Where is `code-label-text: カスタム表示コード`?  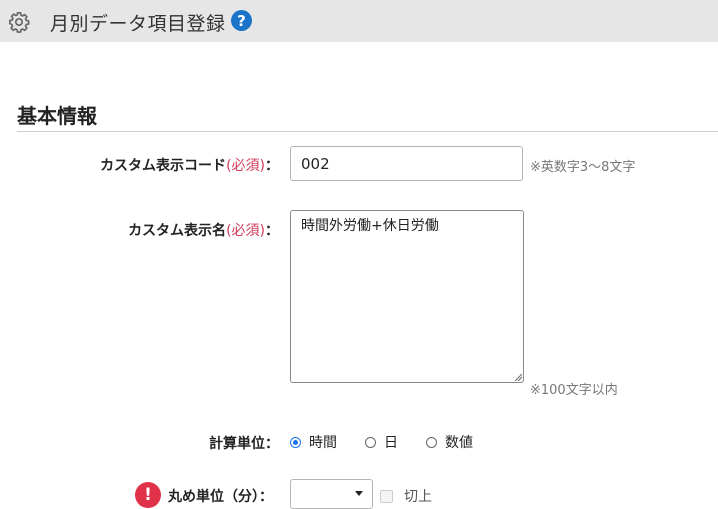
code-label-text: カスタム表示コード is located at coordinates (163, 166).